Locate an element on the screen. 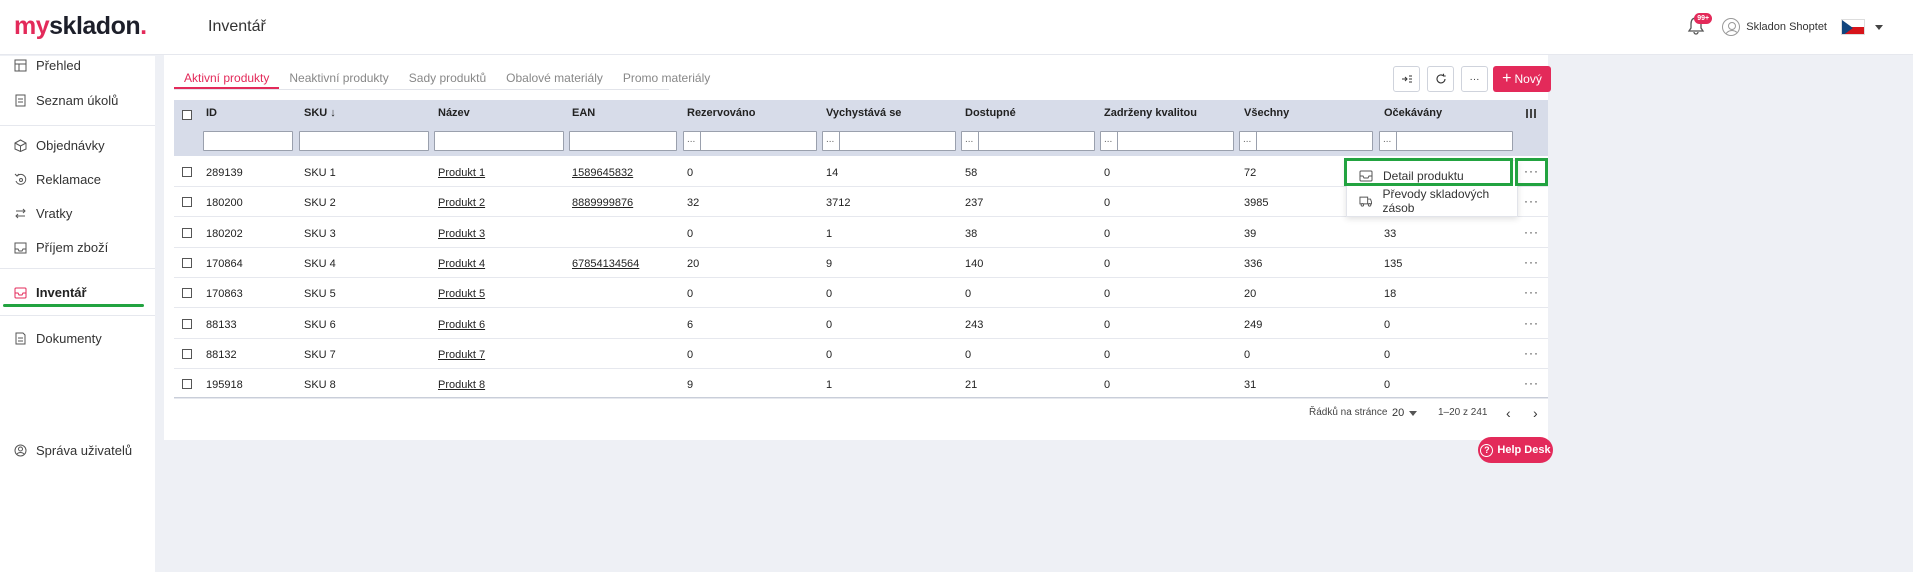 The height and width of the screenshot is (572, 1913). cell-vychystava-se: 14 is located at coordinates (832, 173).